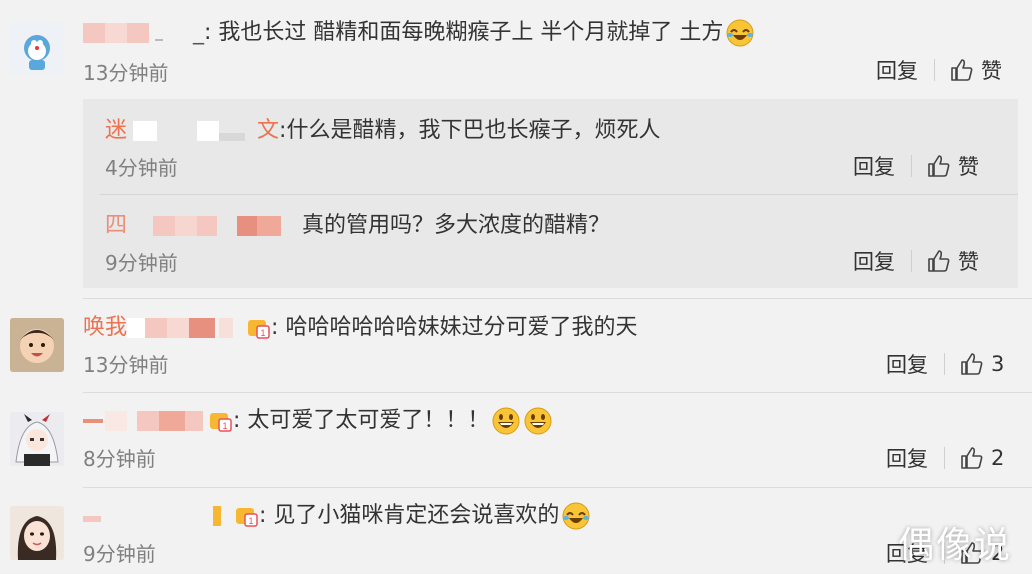  I want to click on reply-content: 迷 文:什么是醋精，我下巴也长瘊子，烦死人, so click(382, 131).